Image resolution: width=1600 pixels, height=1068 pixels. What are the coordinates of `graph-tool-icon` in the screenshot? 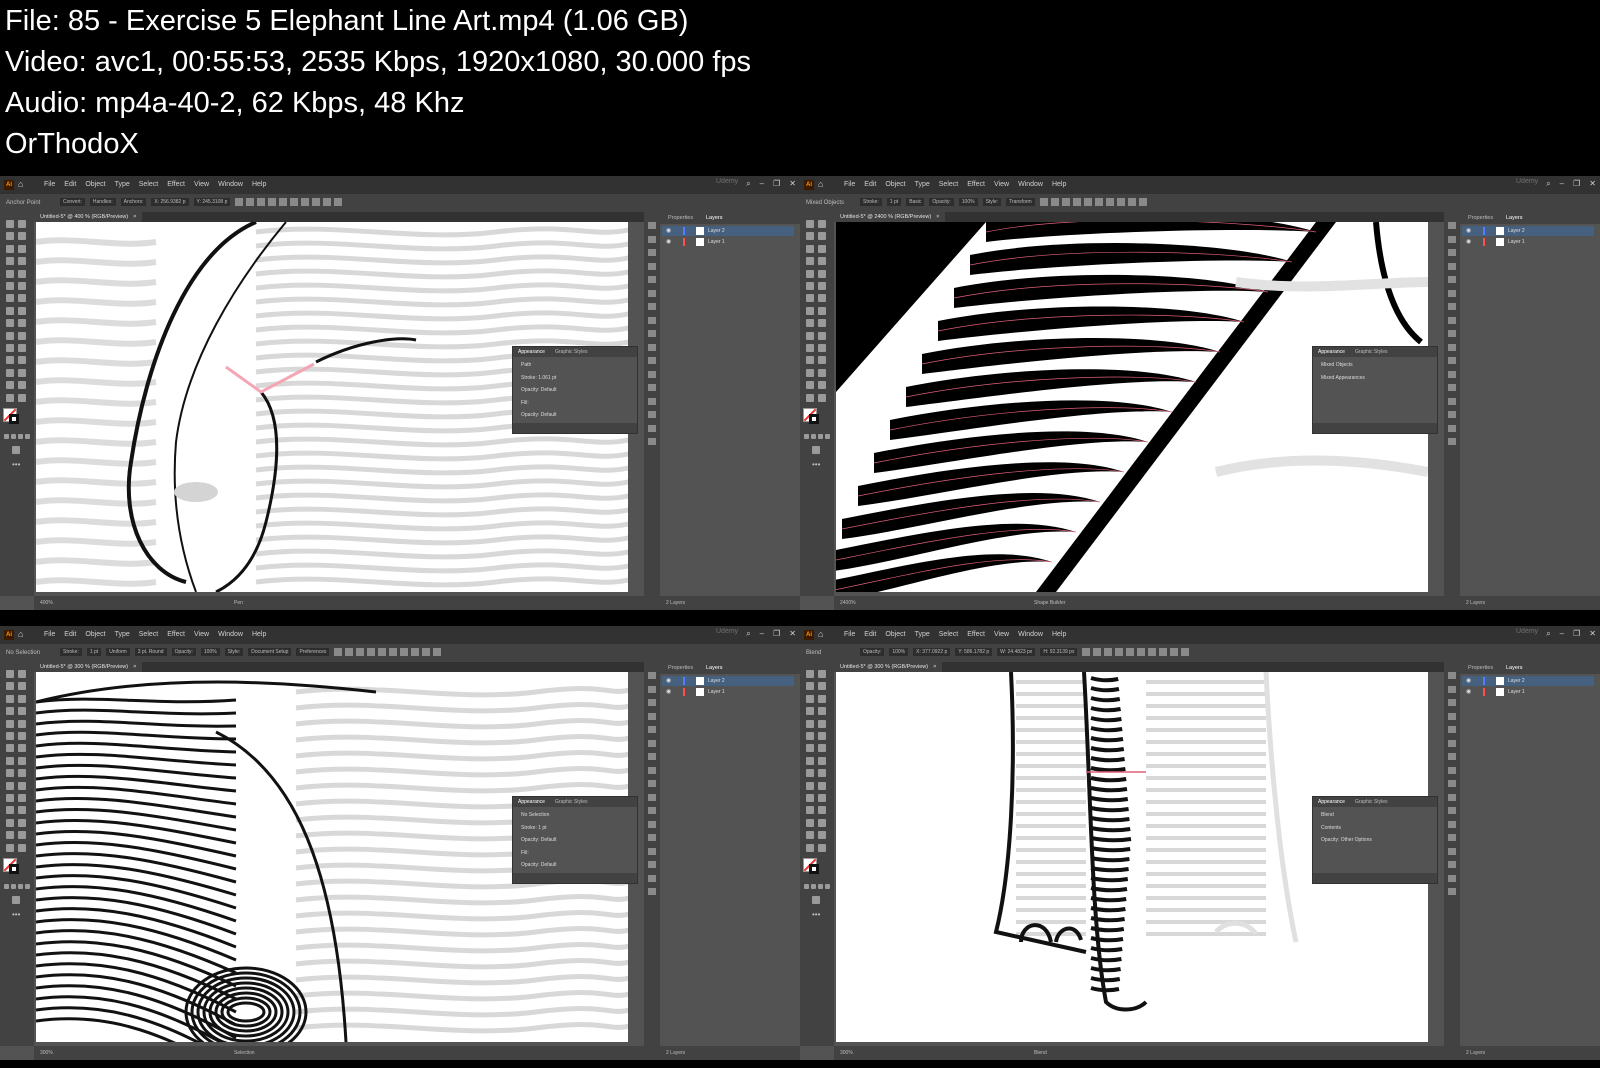 It's located at (22, 822).